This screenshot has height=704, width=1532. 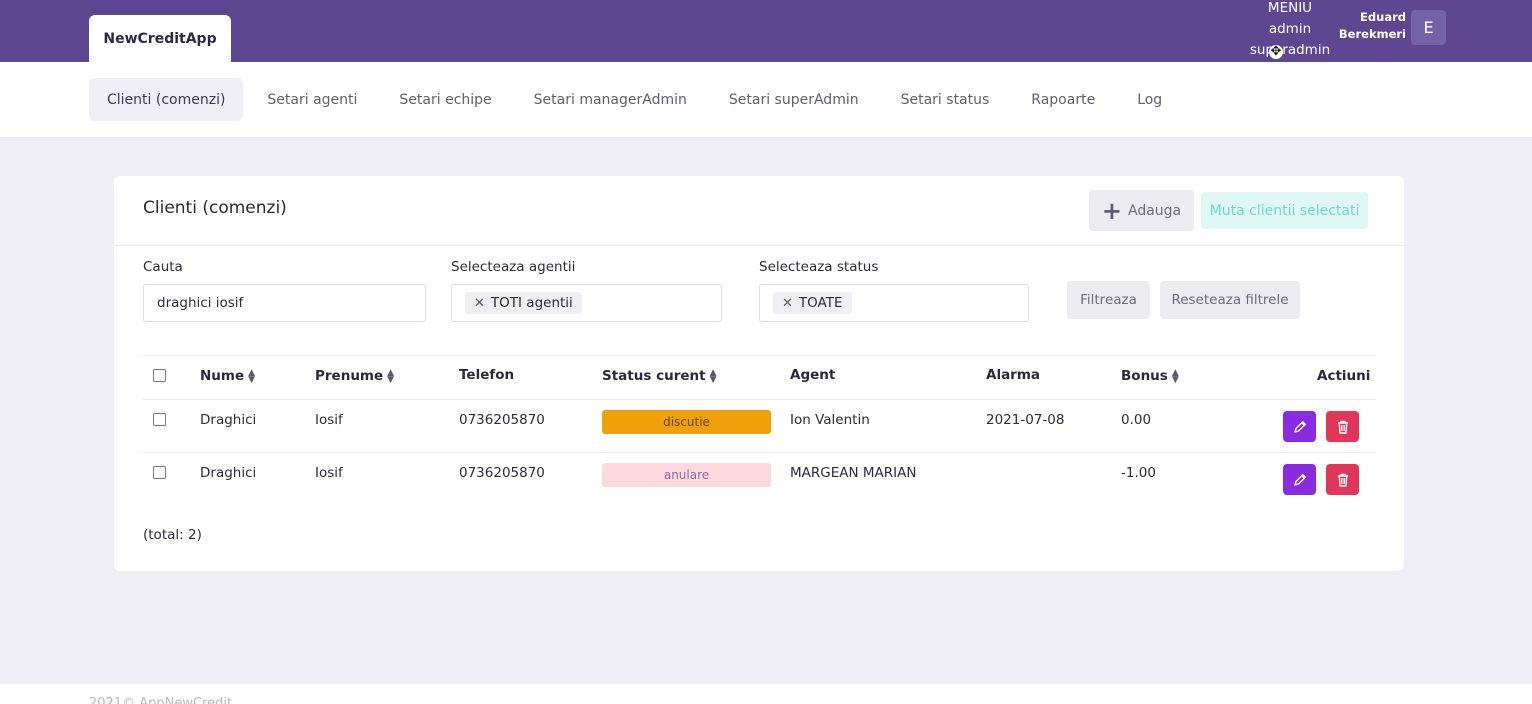 What do you see at coordinates (215, 208) in the screenshot?
I see `card-title: Clienti (comenzi)` at bounding box center [215, 208].